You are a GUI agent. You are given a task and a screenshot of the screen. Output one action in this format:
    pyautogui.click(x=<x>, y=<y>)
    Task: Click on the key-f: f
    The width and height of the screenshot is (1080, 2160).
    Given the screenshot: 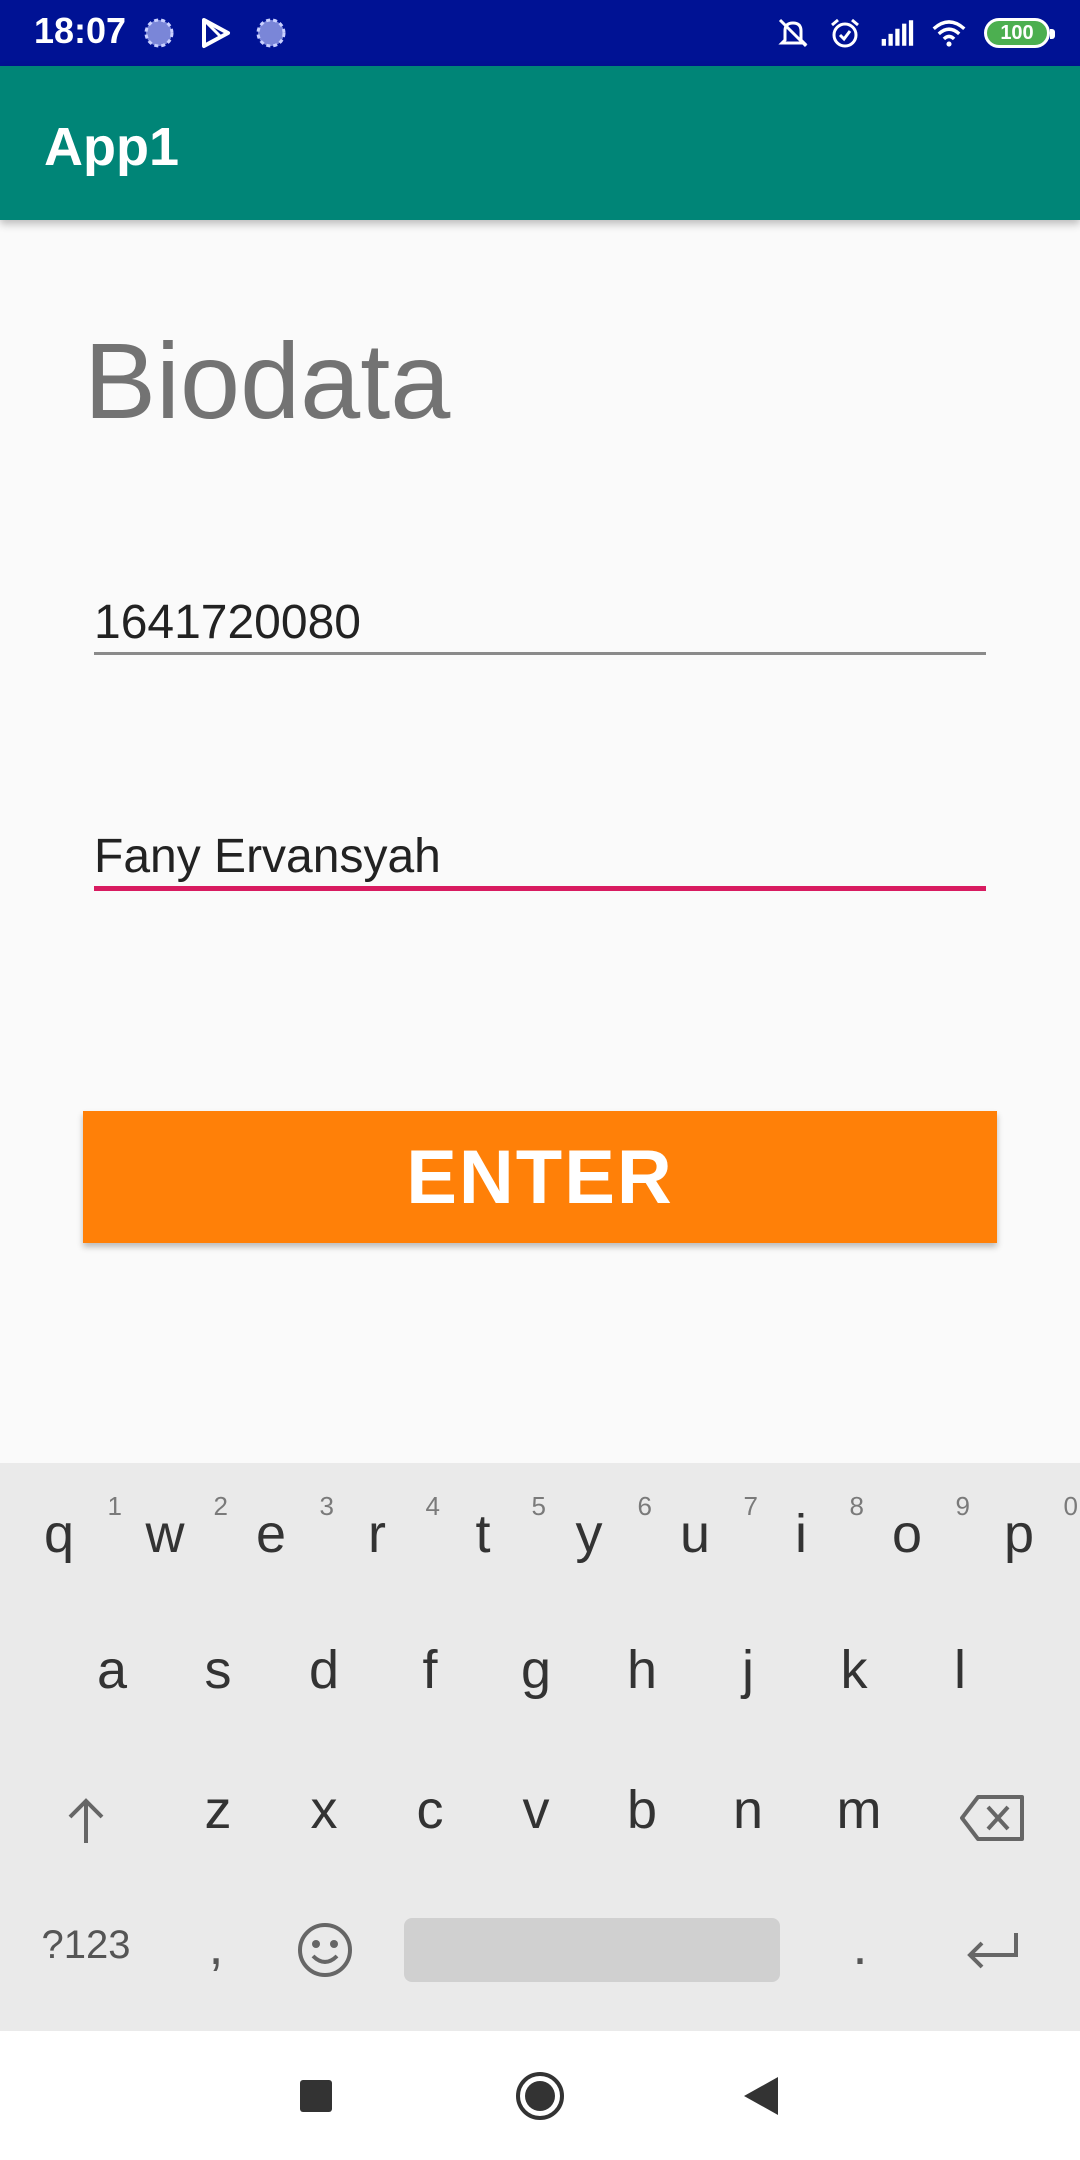 What is the action you would take?
    pyautogui.click(x=430, y=1670)
    